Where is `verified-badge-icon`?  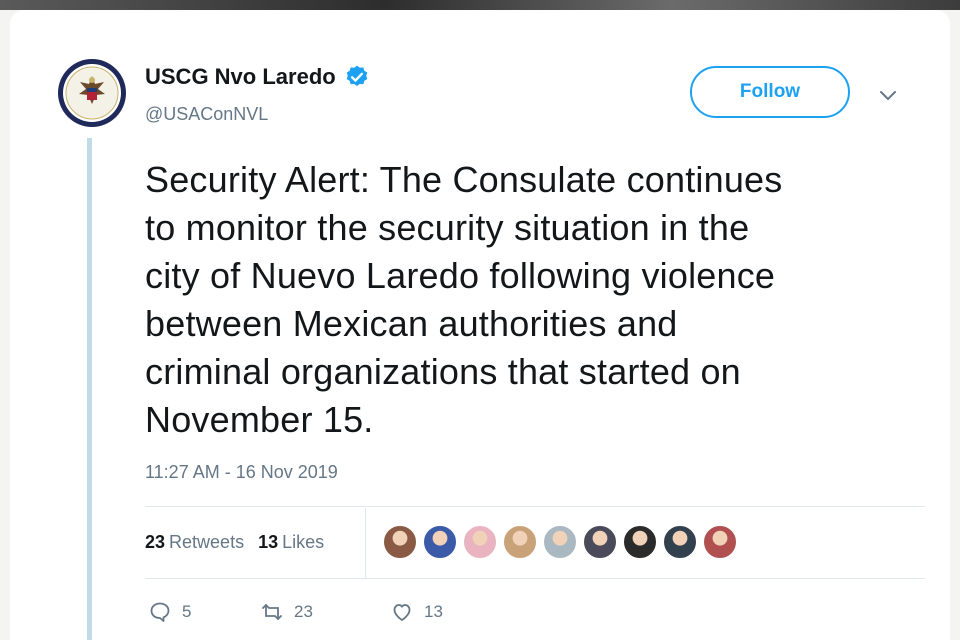
verified-badge-icon is located at coordinates (356, 75).